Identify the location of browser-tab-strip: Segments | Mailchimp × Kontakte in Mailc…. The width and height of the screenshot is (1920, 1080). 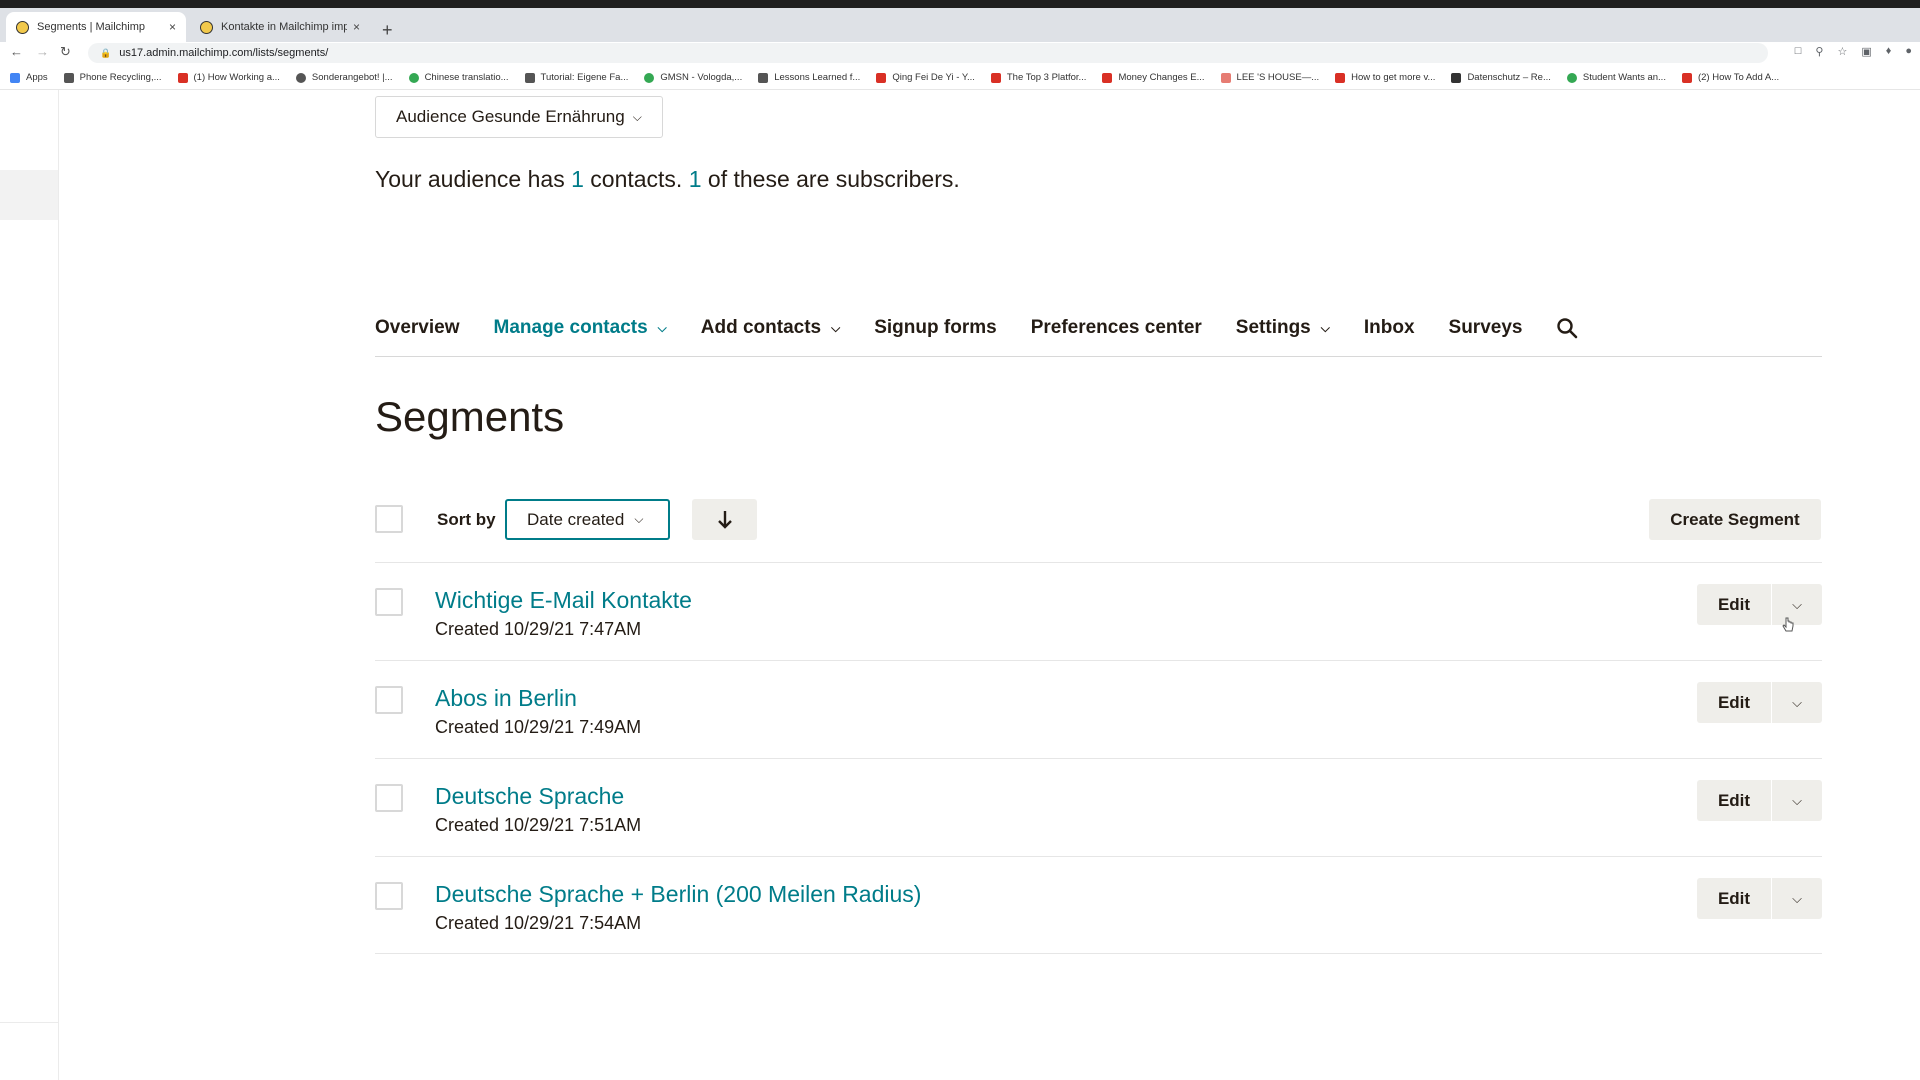
(960, 25).